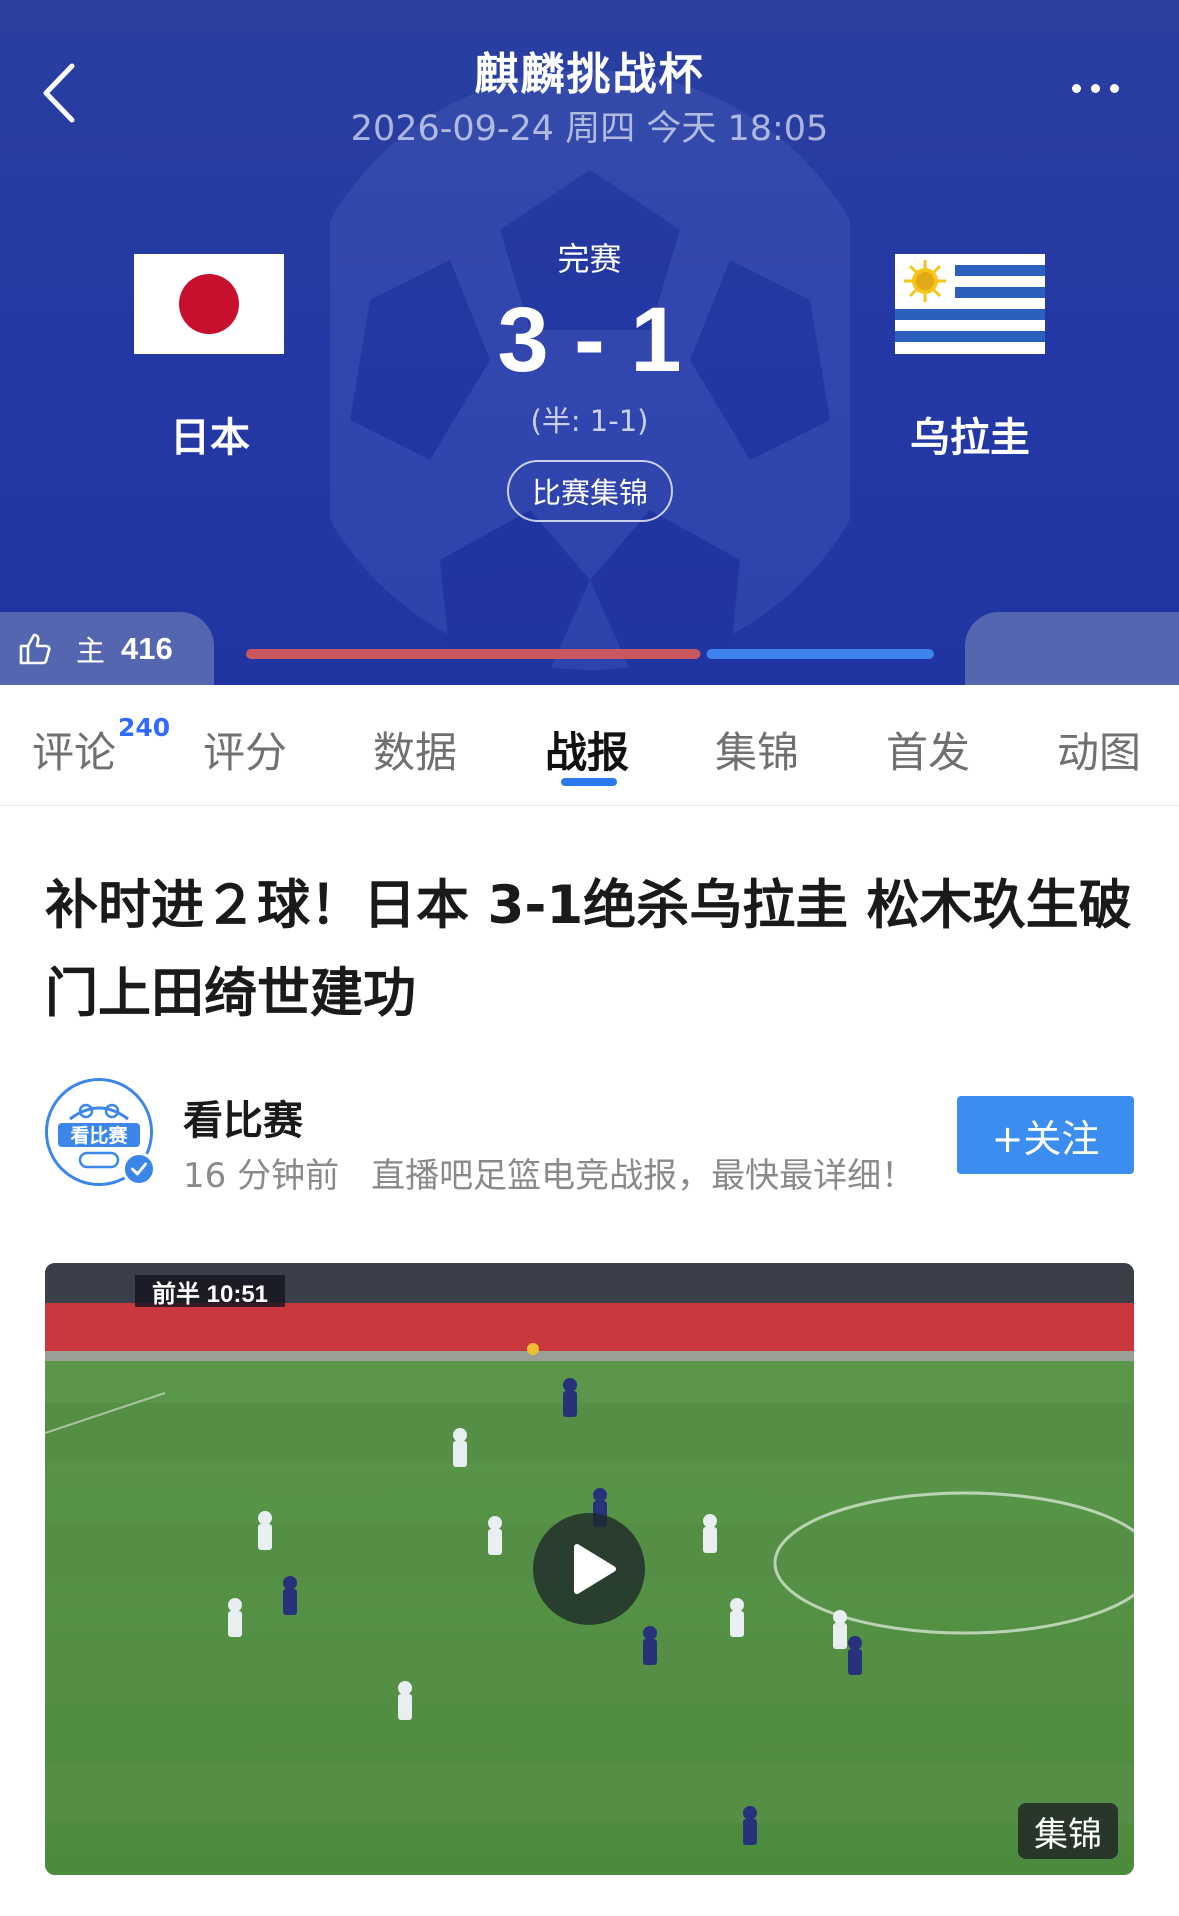 This screenshot has width=1179, height=1916. Describe the element at coordinates (243, 1117) in the screenshot. I see `author-name: 看比赛` at that location.